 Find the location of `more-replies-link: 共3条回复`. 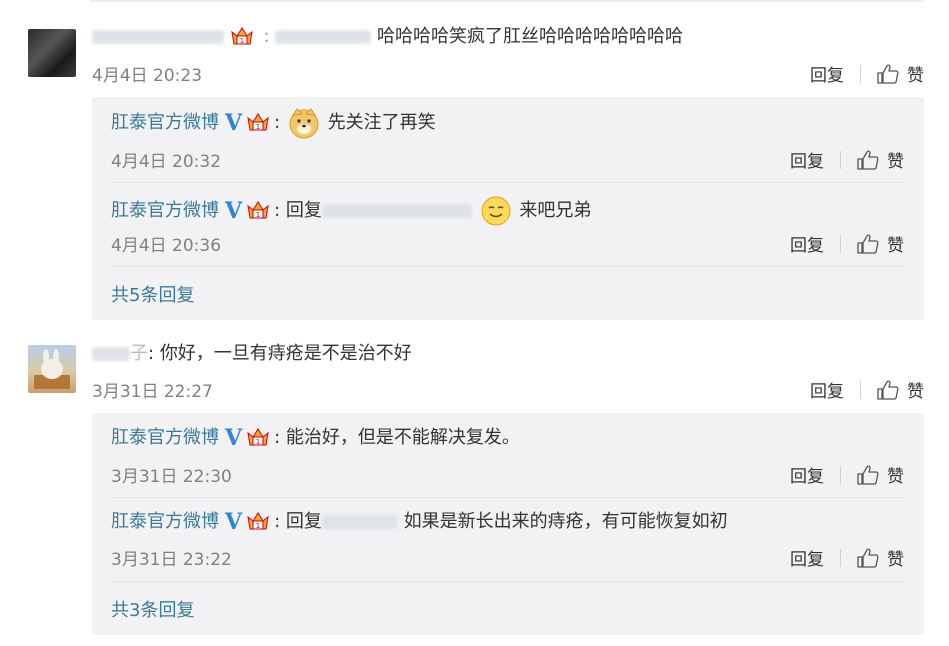

more-replies-link: 共3条回复 is located at coordinates (152, 609).